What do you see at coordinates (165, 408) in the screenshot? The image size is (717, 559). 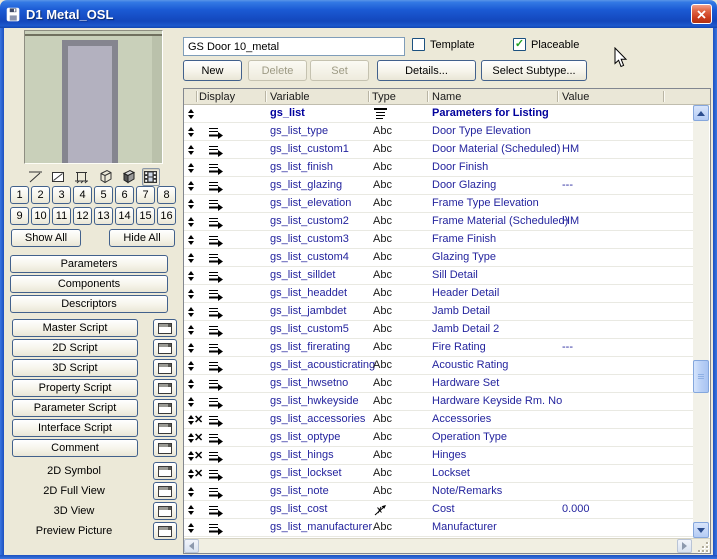 I see `parameter-script-window-button` at bounding box center [165, 408].